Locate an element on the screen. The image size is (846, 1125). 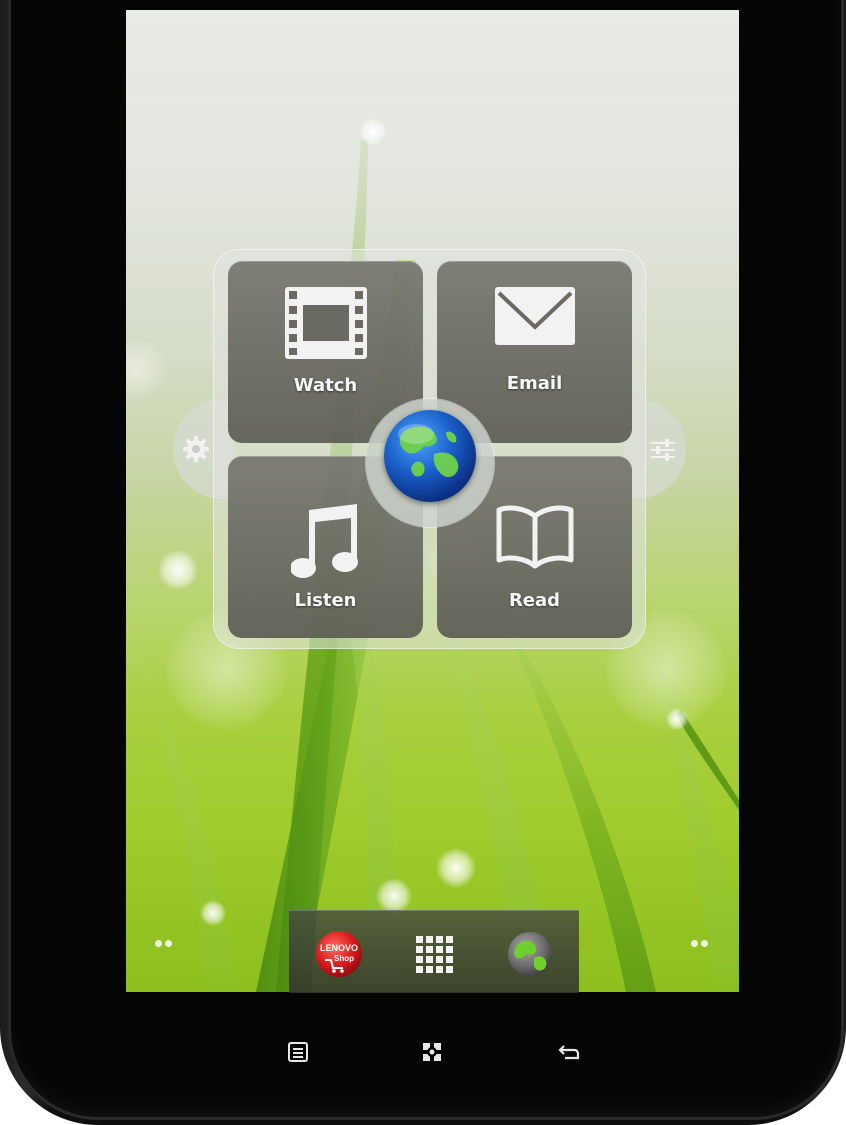
lenovo-shop-icon: LENOVO Shop is located at coordinates (339, 954).